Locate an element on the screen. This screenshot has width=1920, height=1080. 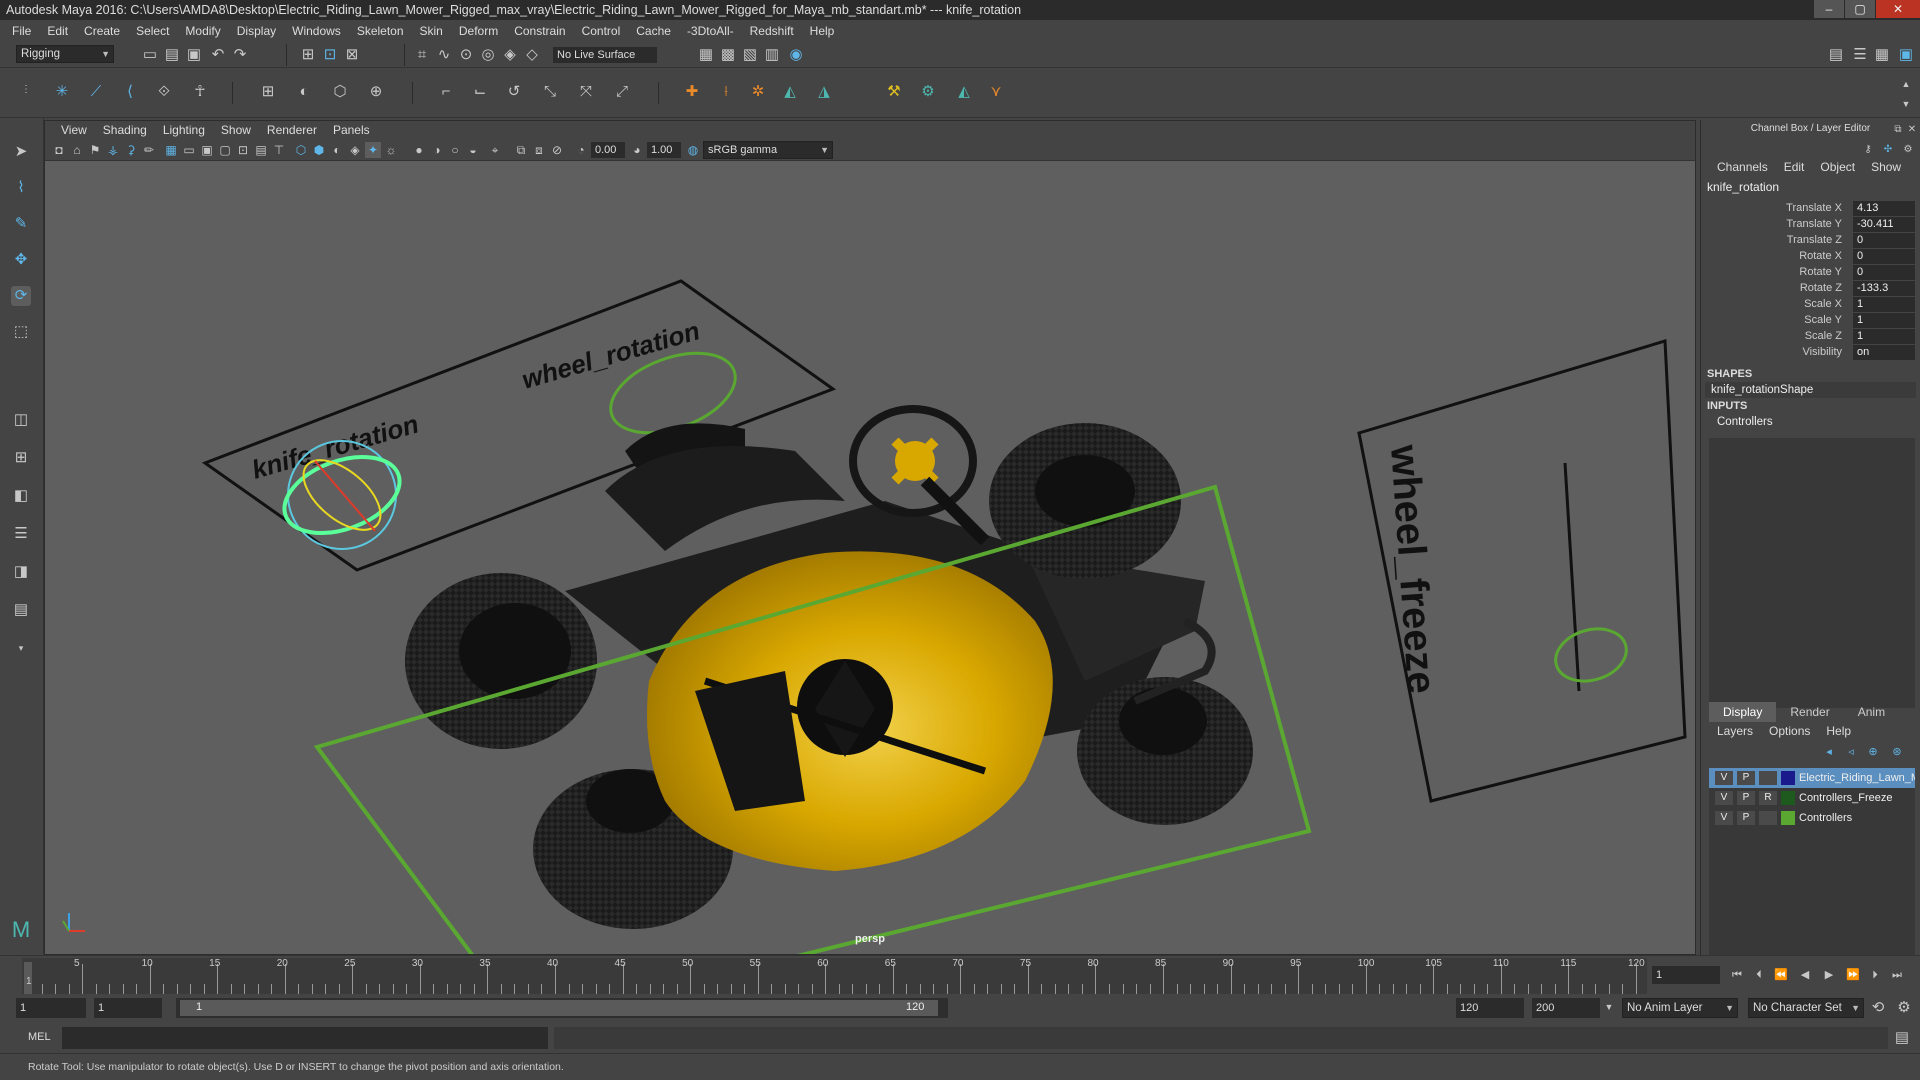
menu-modify: Modify is located at coordinates (202, 31).